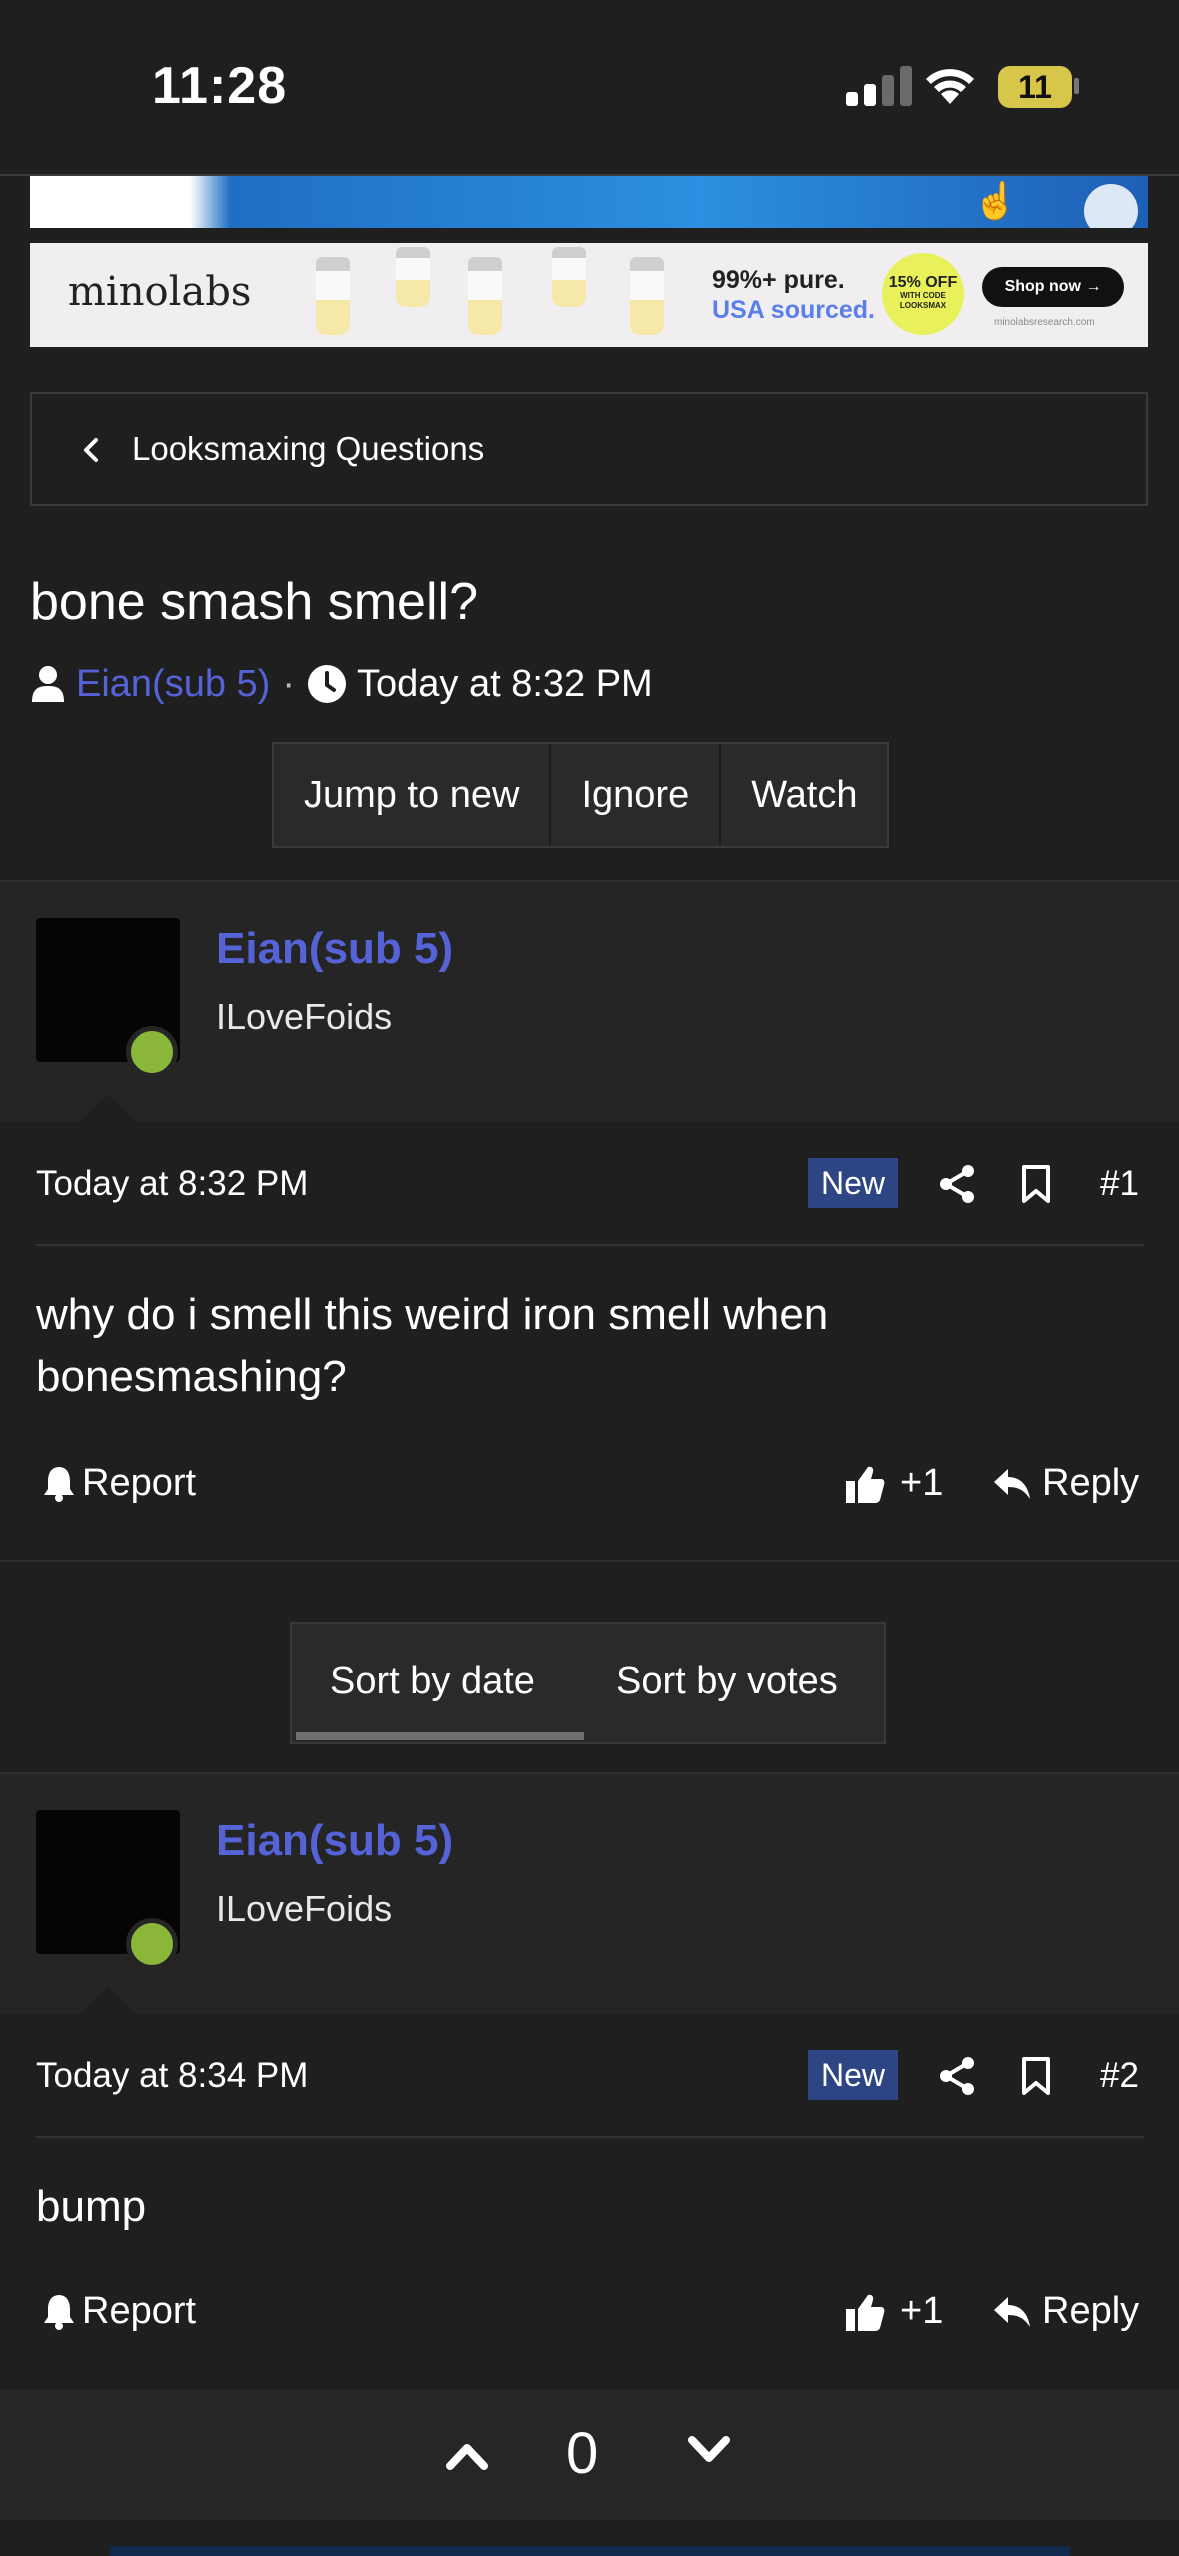 Image resolution: width=1179 pixels, height=2556 pixels. What do you see at coordinates (923, 294) in the screenshot?
I see `ad-discount-badge: 15% OFF WITH CODE LOOKSMAX` at bounding box center [923, 294].